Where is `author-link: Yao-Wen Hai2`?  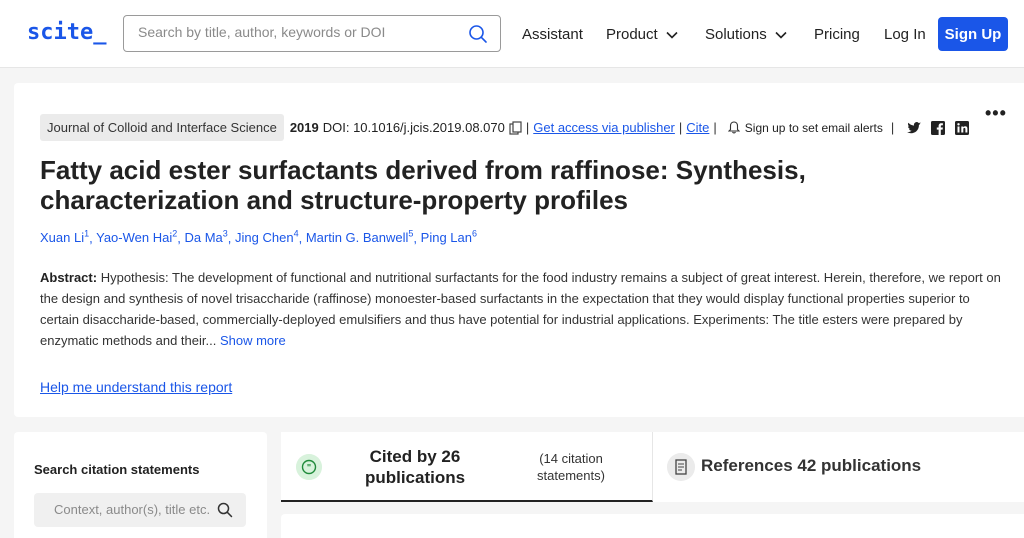
author-link: Yao-Wen Hai2 is located at coordinates (136, 237).